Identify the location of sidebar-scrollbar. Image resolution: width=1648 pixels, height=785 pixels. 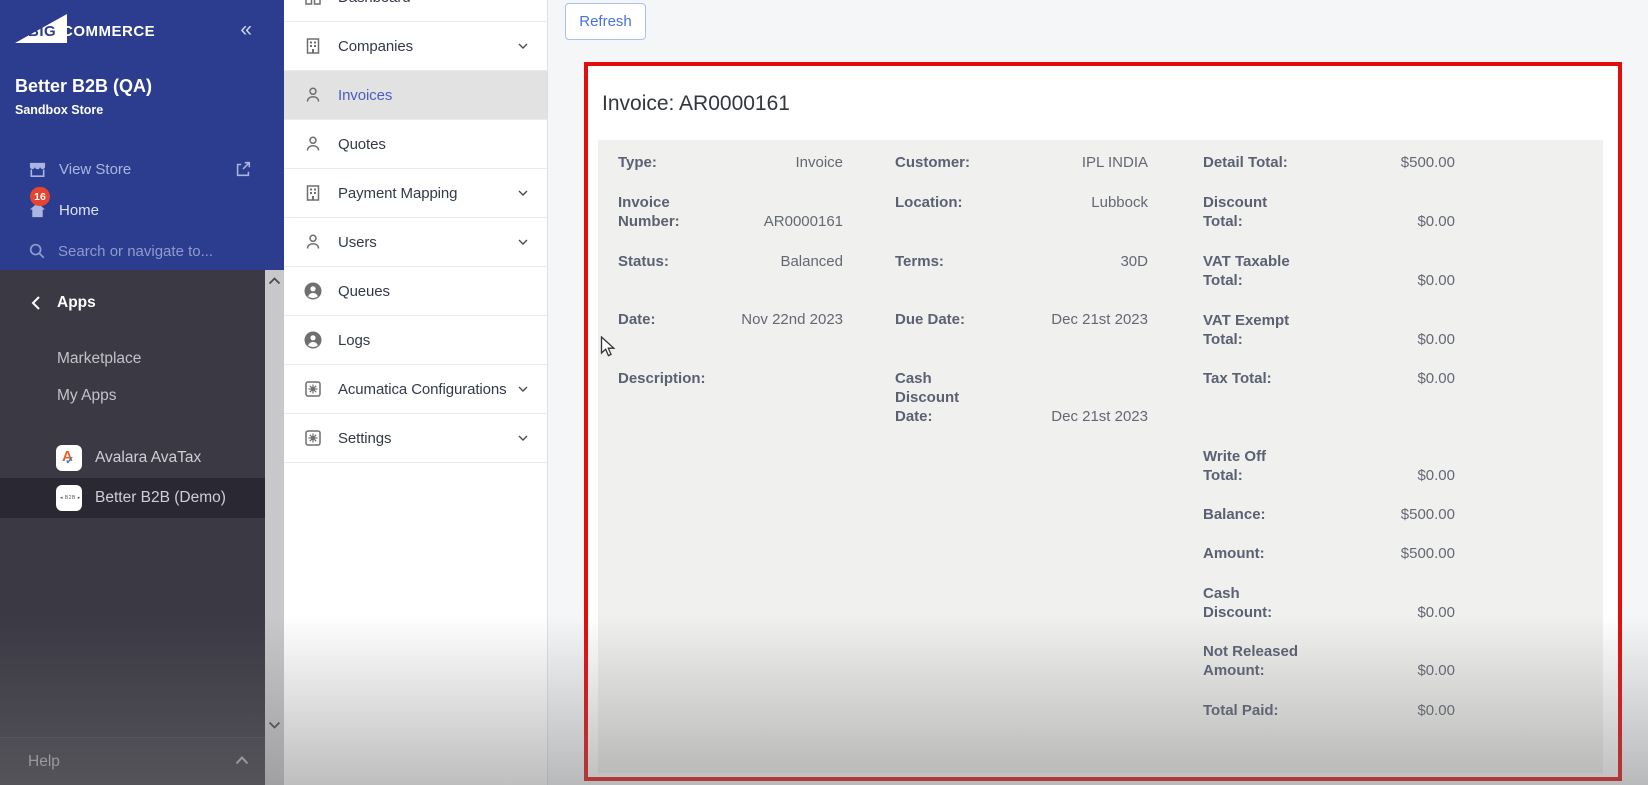
(274, 527).